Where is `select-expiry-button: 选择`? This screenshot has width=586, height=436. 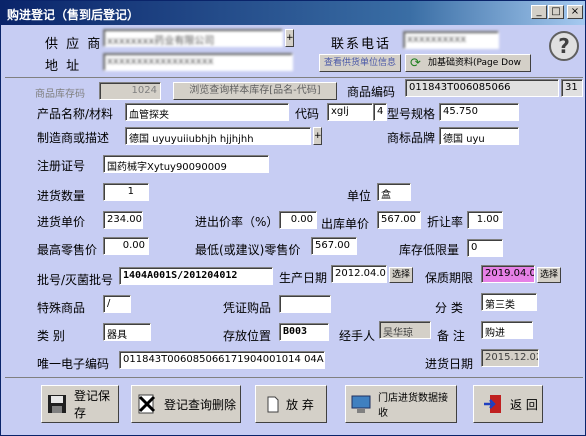
select-expiry-button: 选择 is located at coordinates (549, 275).